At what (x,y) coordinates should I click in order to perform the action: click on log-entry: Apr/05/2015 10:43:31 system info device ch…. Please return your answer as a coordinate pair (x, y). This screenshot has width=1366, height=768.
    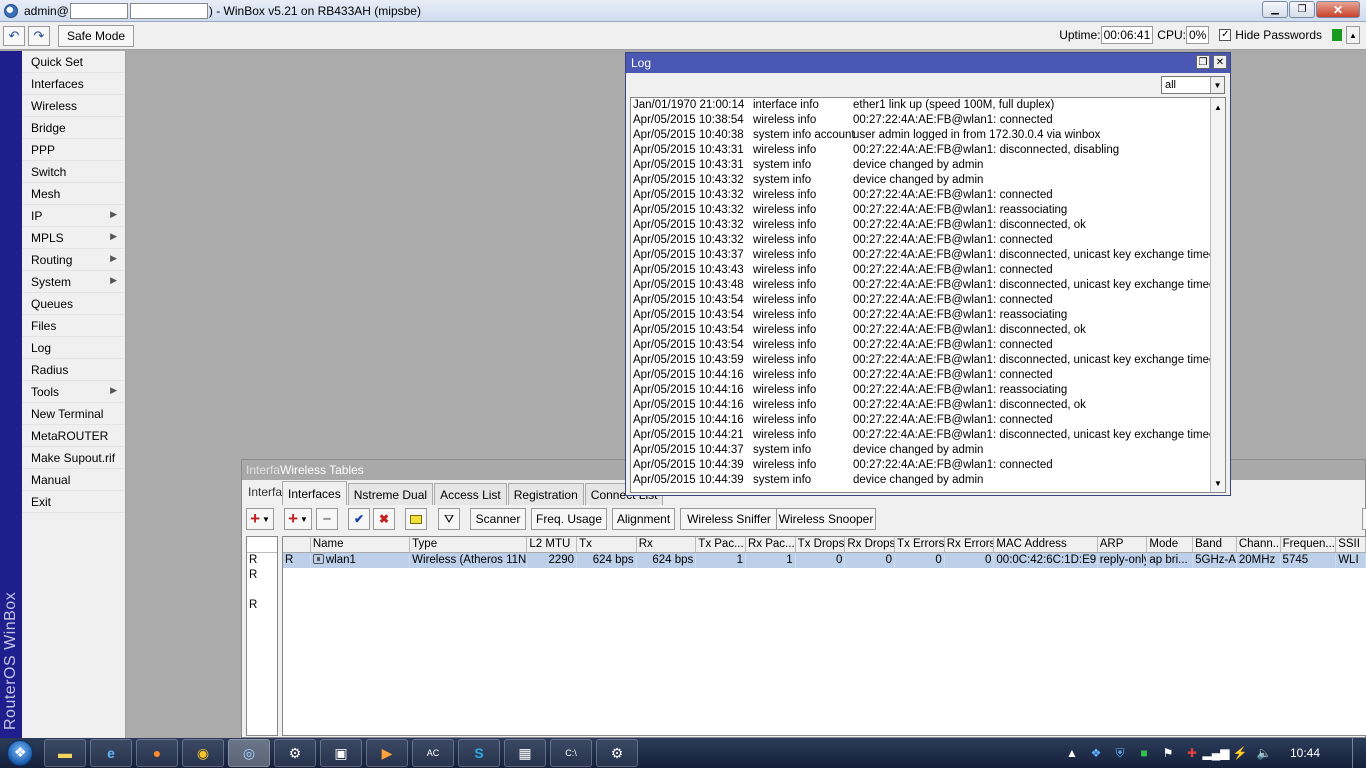
    Looking at the image, I should click on (928, 165).